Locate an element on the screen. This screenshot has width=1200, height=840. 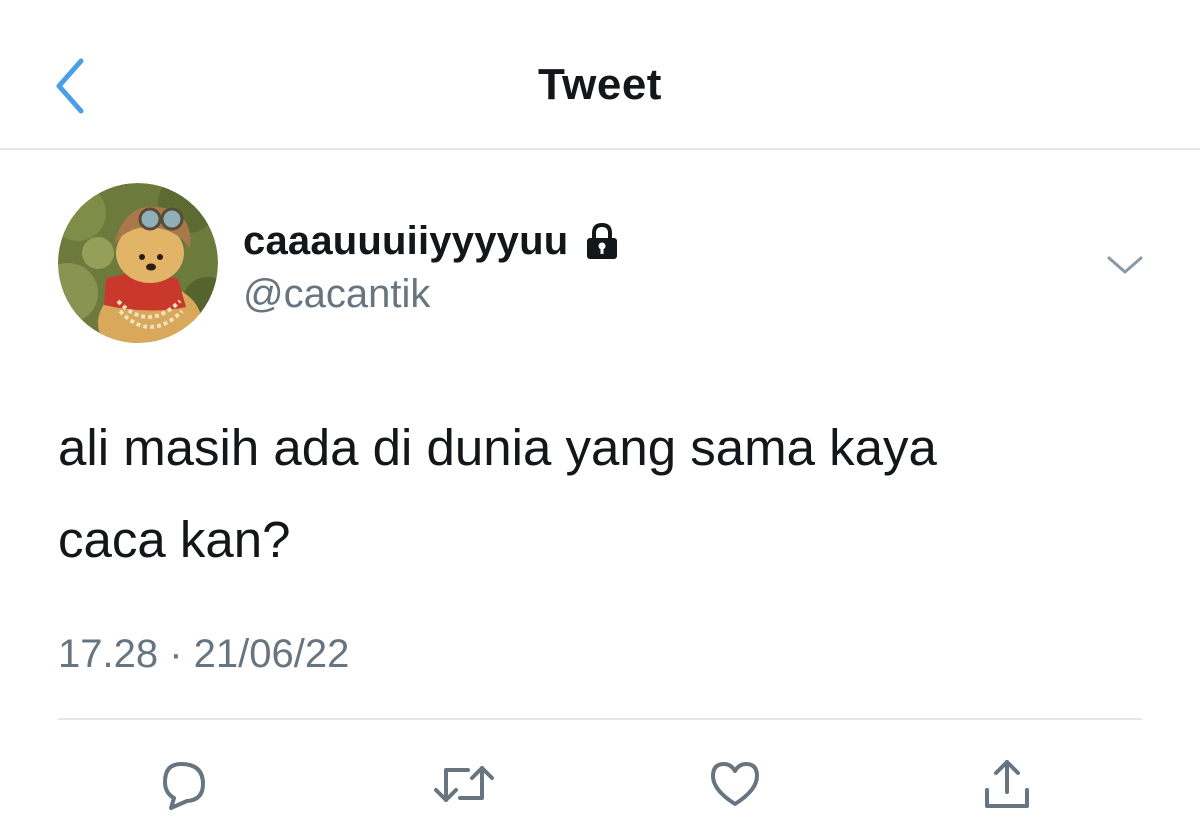
like-button is located at coordinates (735, 784).